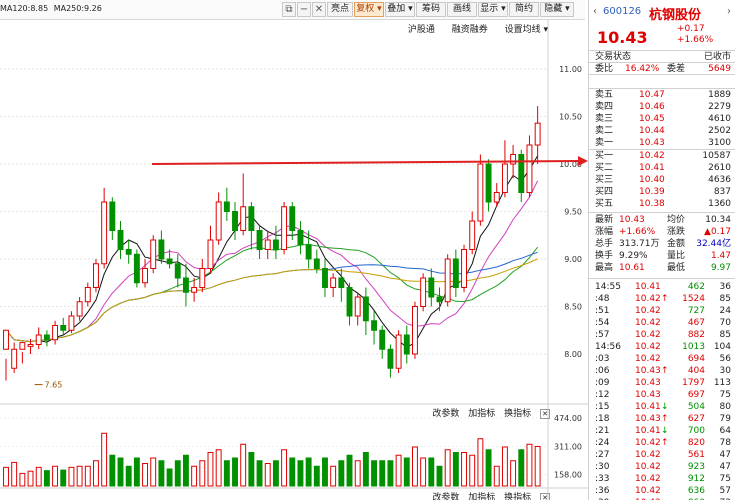  I want to click on tick-count: 75, so click(725, 479).